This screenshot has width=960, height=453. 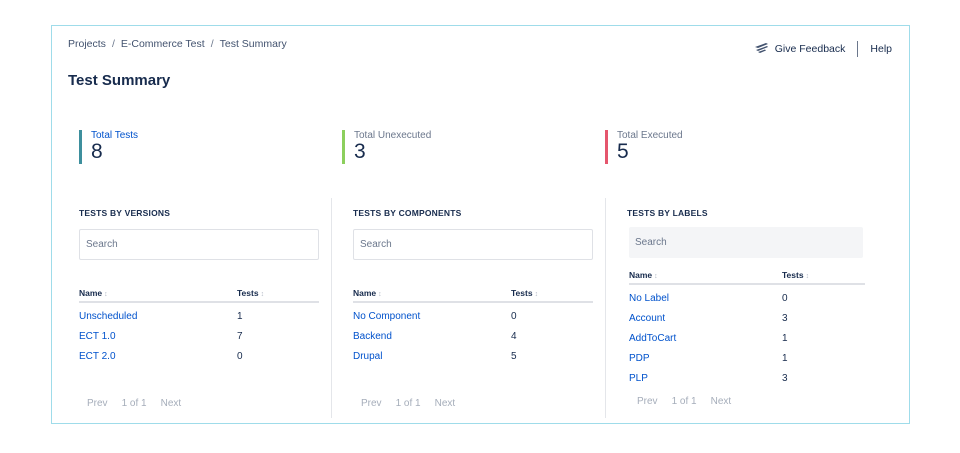 What do you see at coordinates (652, 338) in the screenshot?
I see `row-name-link: AddToCart` at bounding box center [652, 338].